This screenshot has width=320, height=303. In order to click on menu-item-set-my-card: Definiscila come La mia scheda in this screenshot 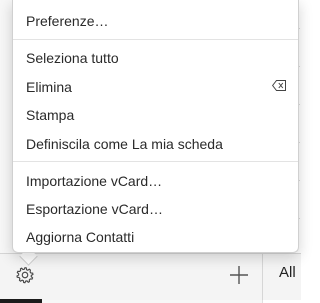, I will do `click(155, 143)`.